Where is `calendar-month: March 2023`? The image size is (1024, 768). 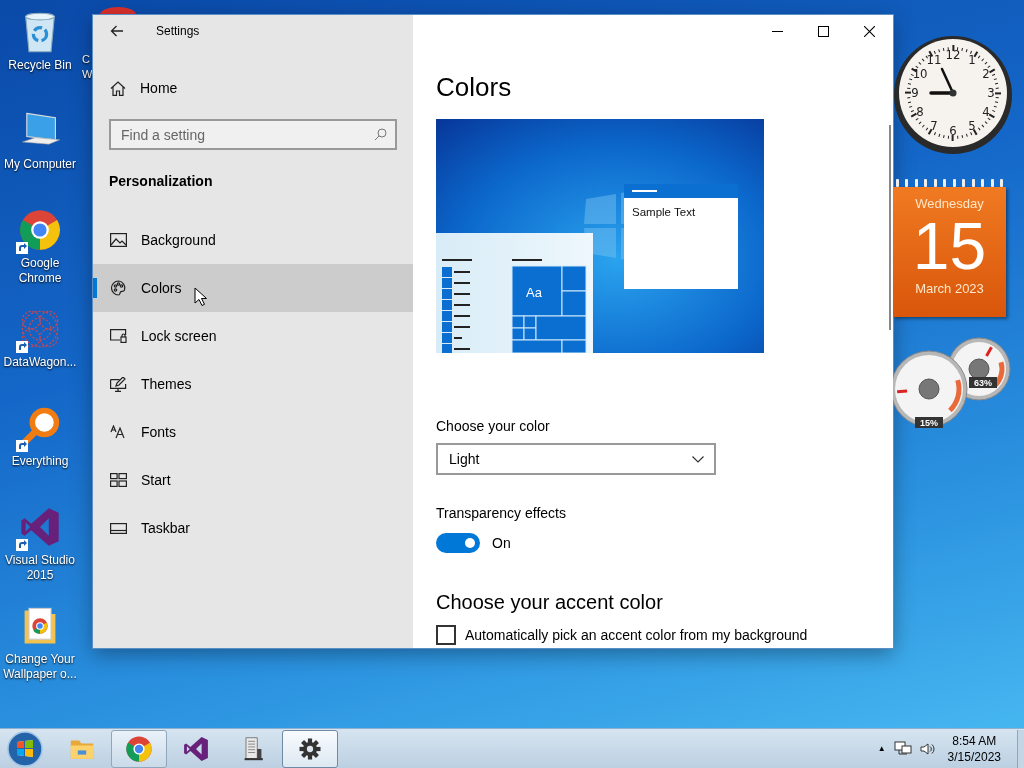
calendar-month: March 2023 is located at coordinates (949, 288).